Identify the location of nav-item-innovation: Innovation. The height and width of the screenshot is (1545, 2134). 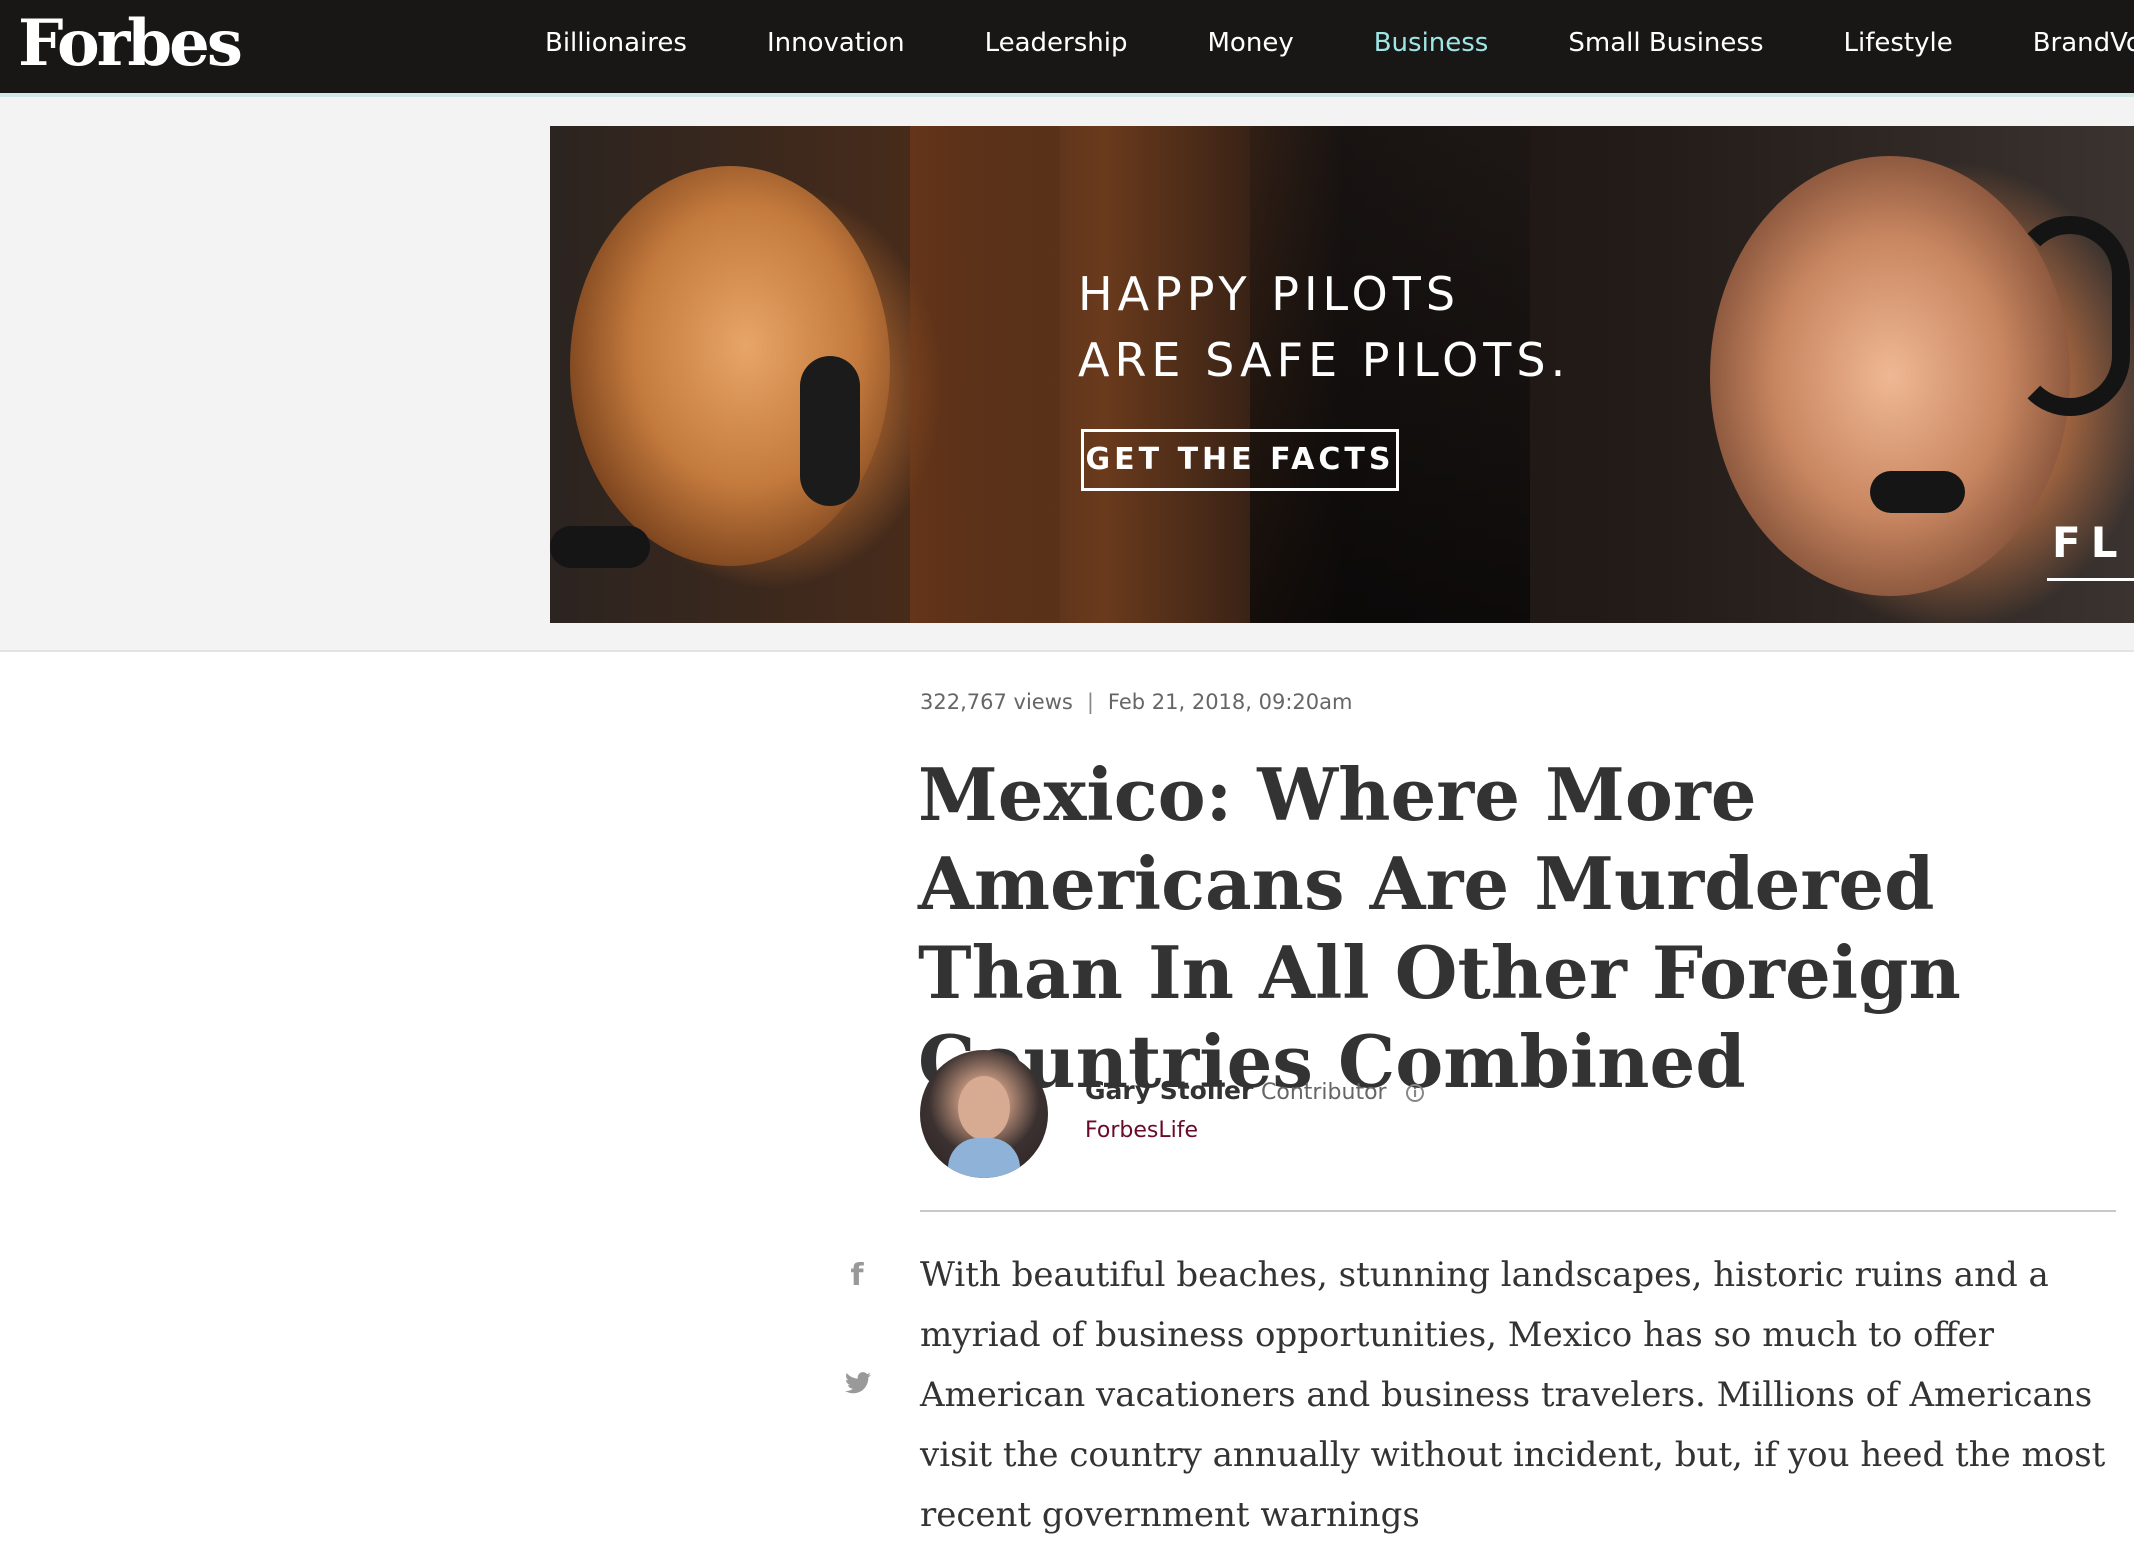
(836, 43).